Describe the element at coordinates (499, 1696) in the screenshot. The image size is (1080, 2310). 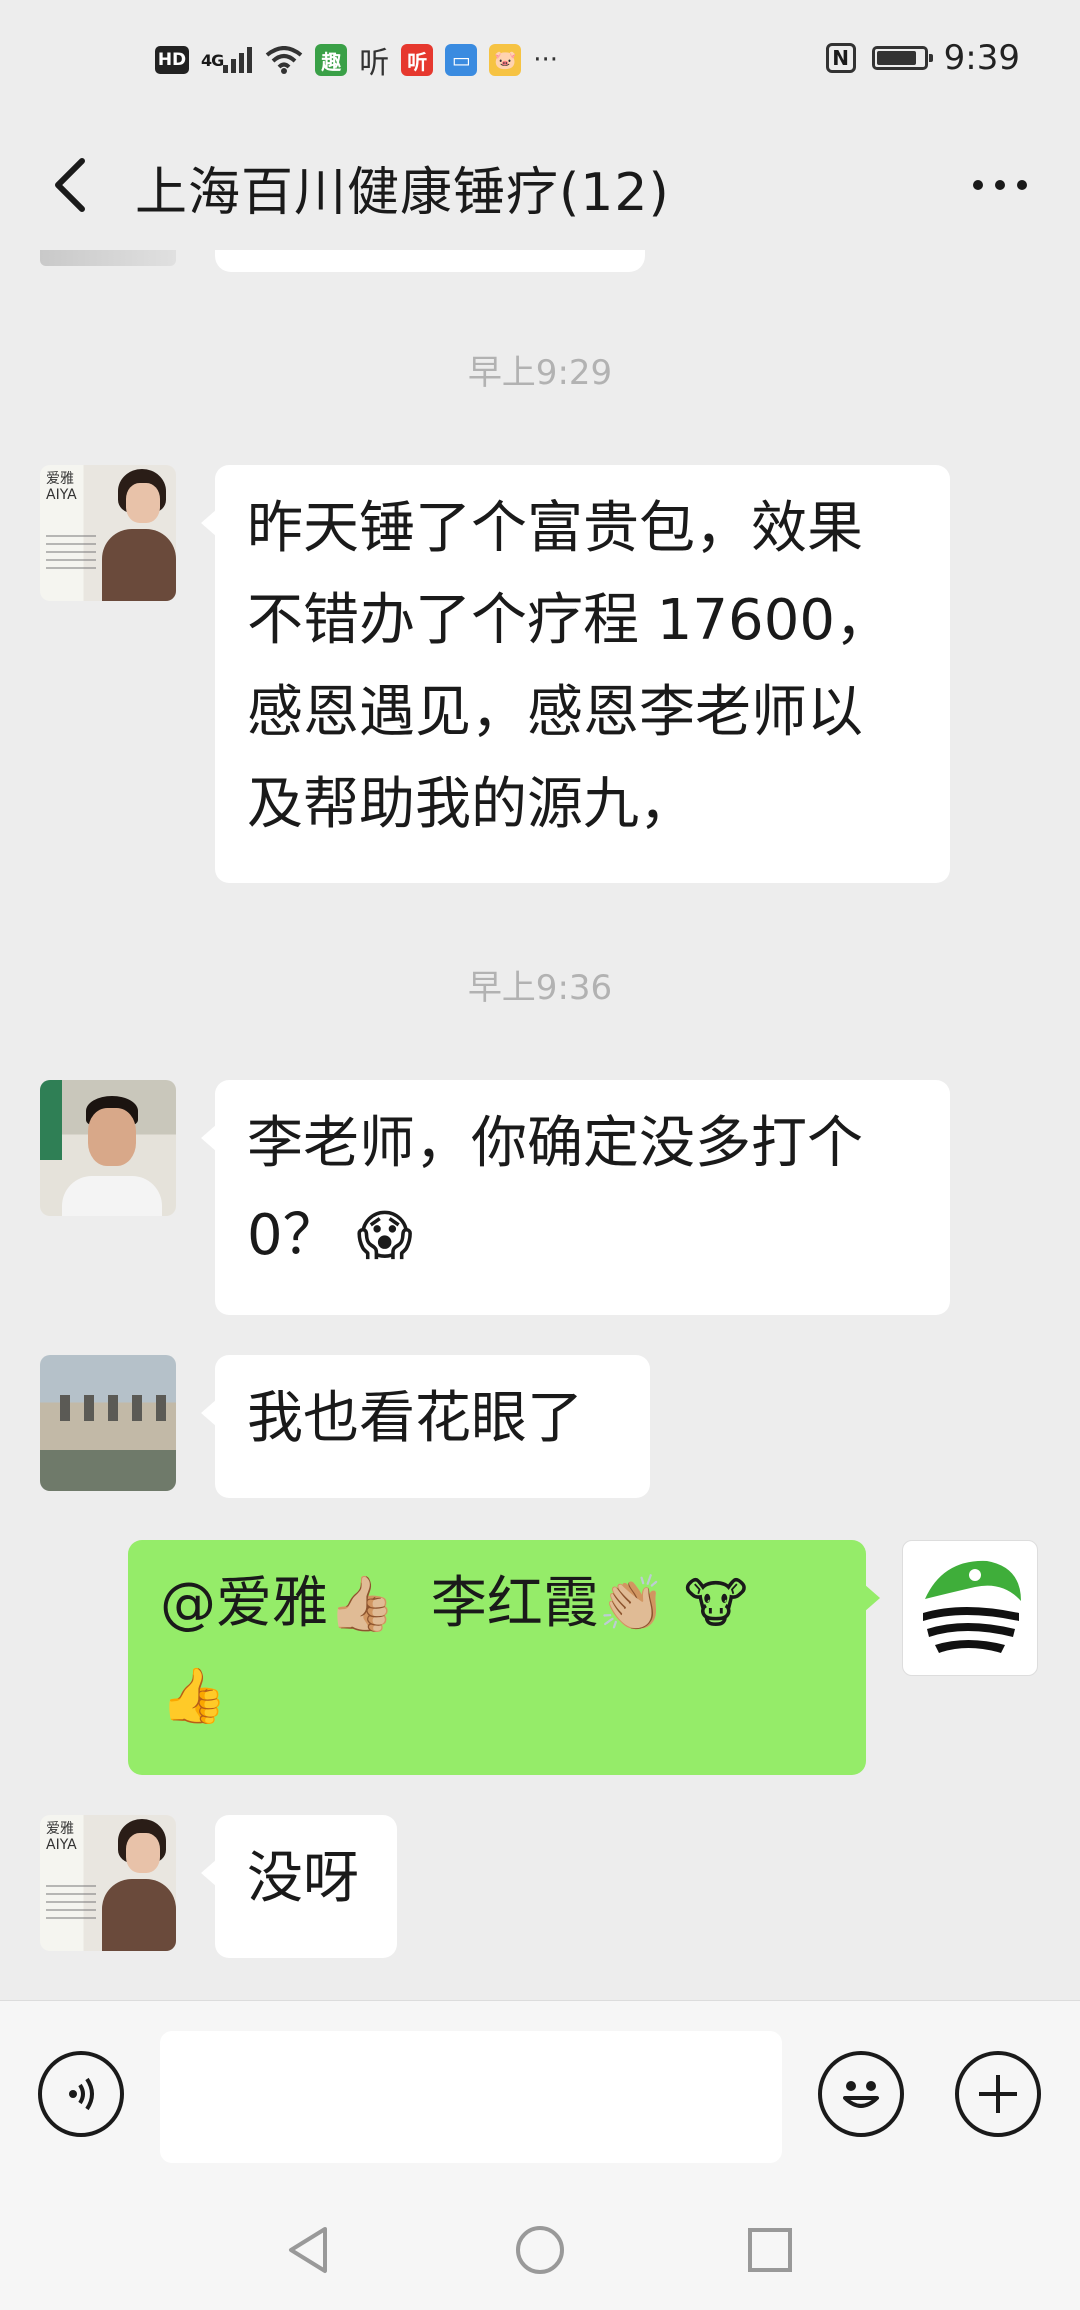
I see `message-line: 👍` at that location.